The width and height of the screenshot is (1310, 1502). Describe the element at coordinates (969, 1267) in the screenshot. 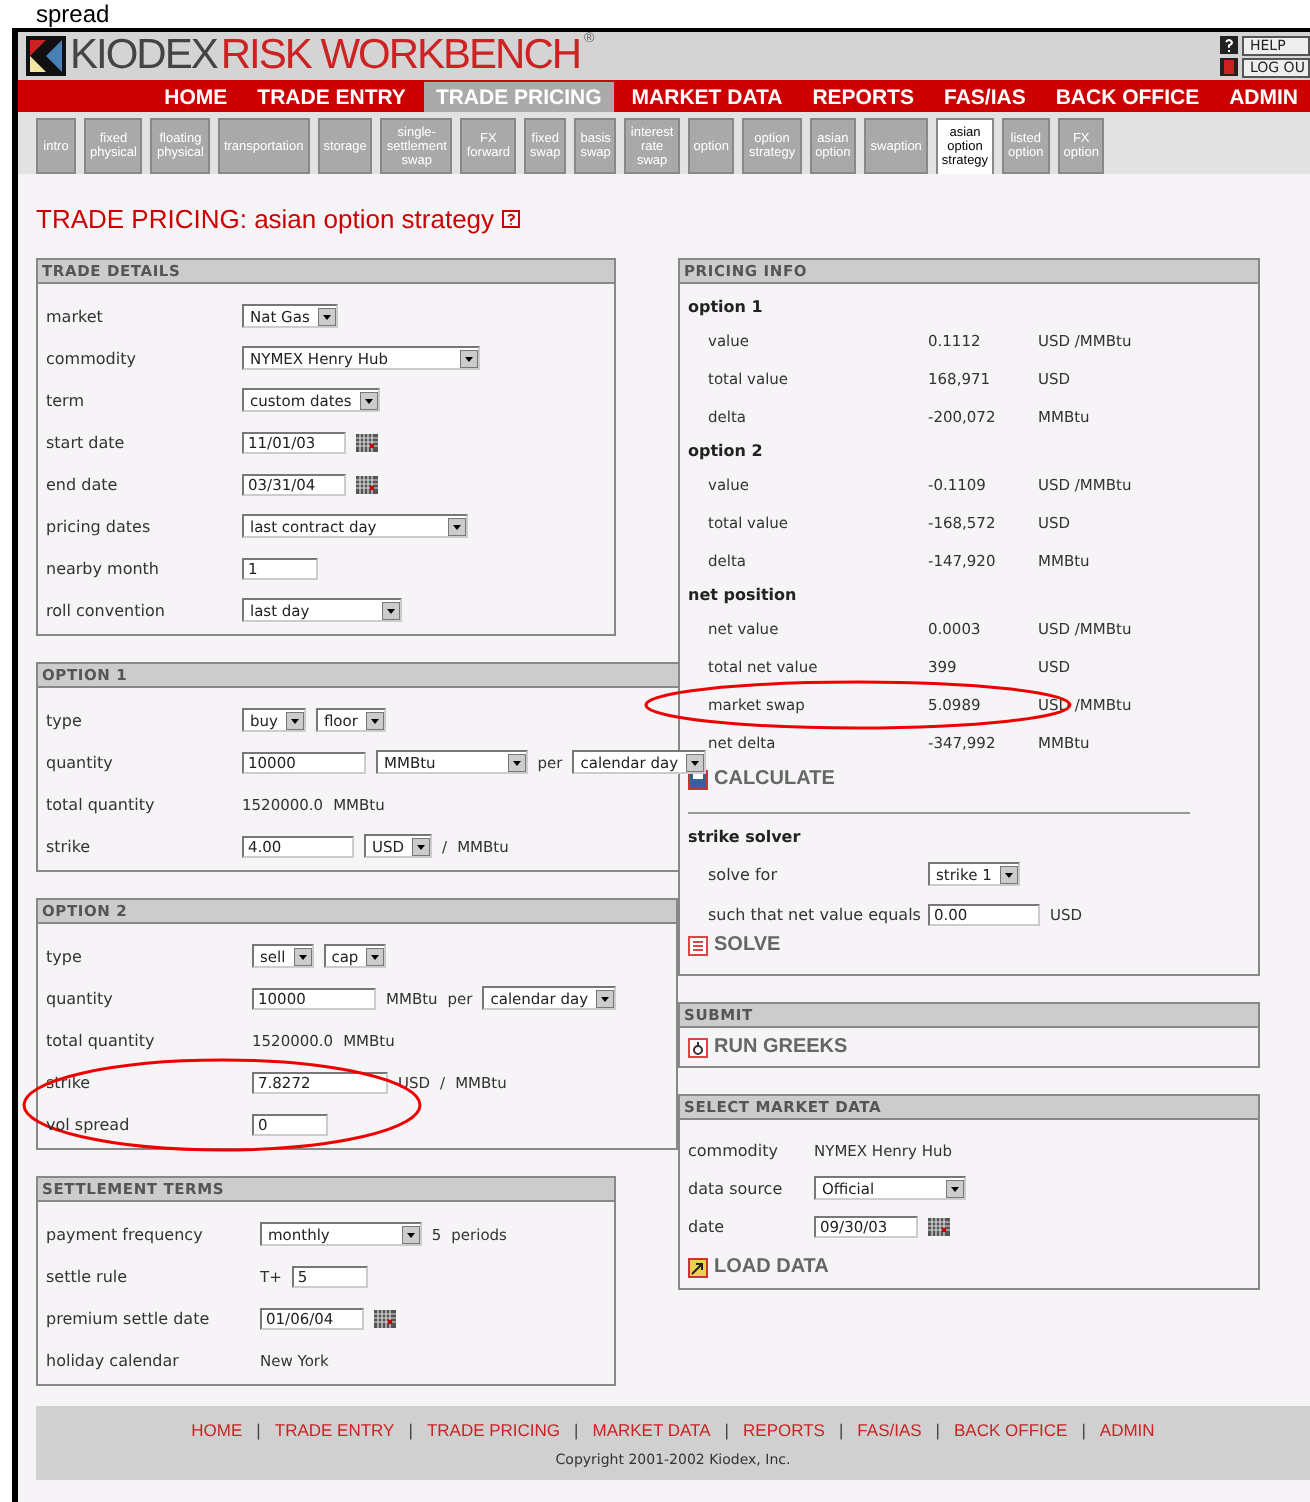

I see `load-data-button: LOAD DATA` at that location.